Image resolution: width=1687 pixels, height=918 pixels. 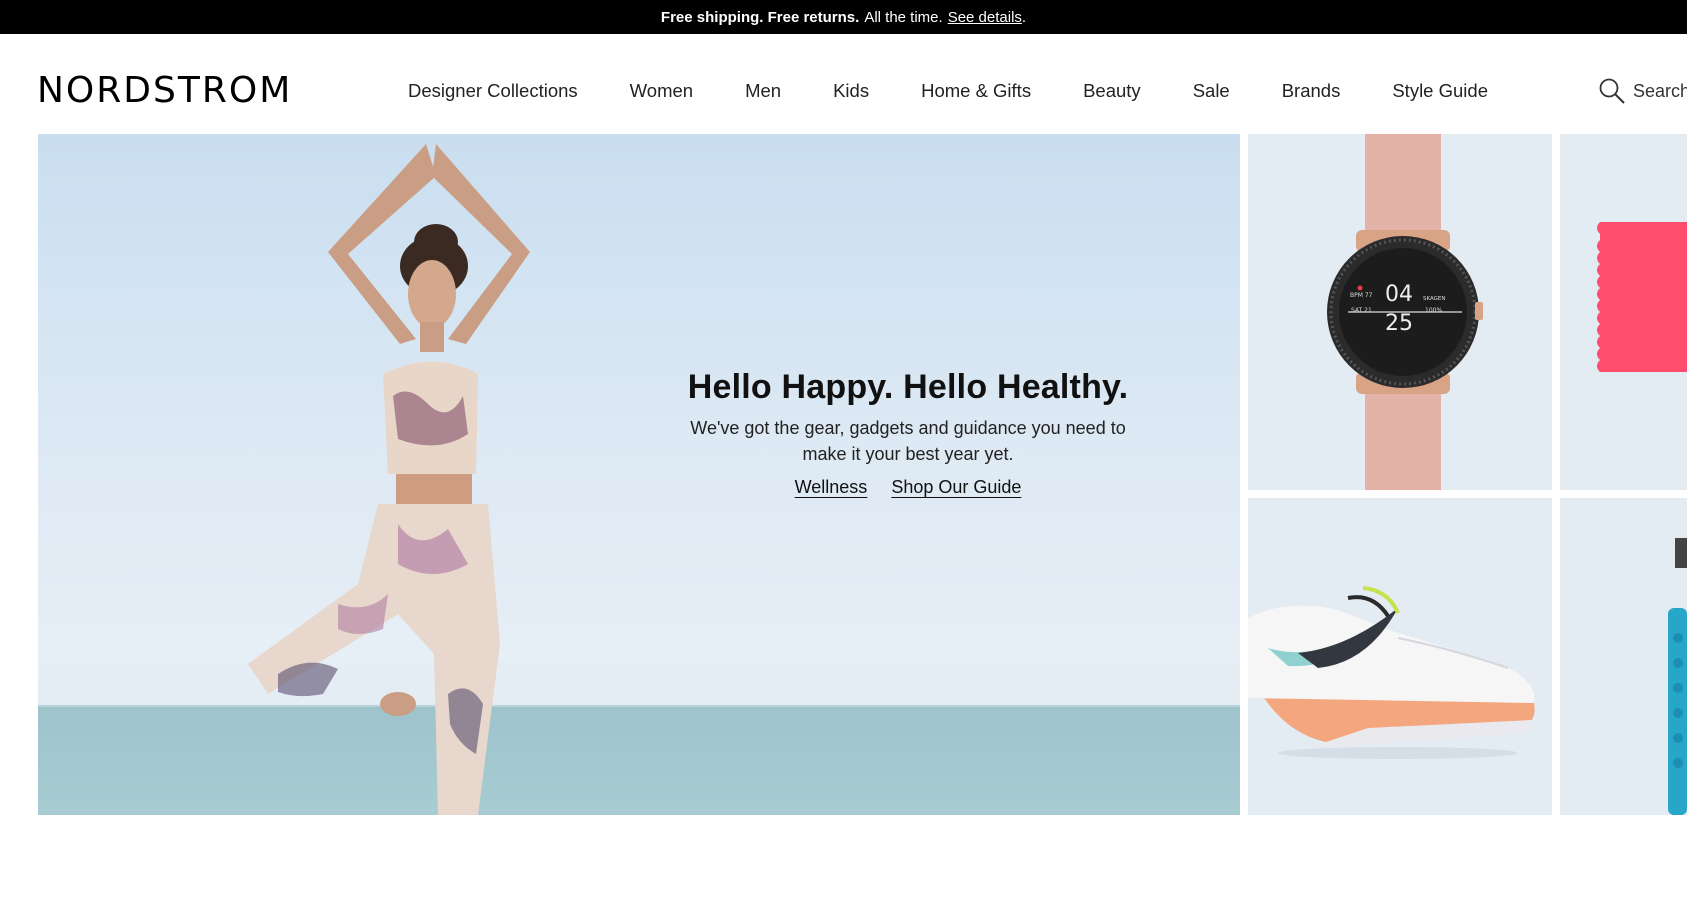 I want to click on watch-brand: SKAGEN, so click(x=1434, y=299).